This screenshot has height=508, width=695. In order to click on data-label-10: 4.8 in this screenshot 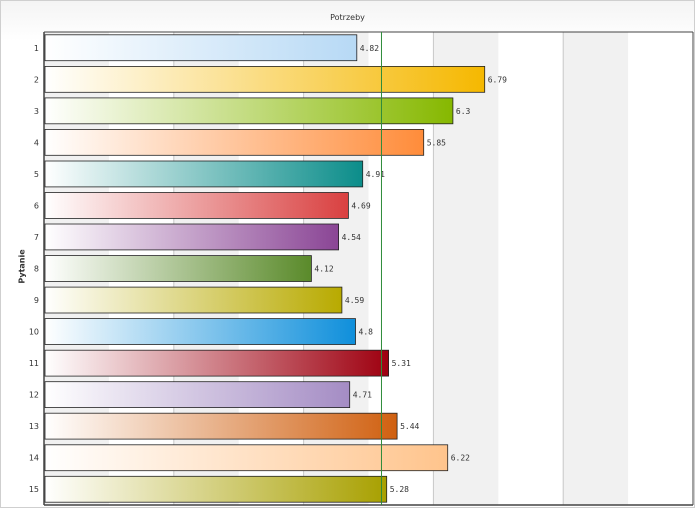, I will do `click(366, 332)`.